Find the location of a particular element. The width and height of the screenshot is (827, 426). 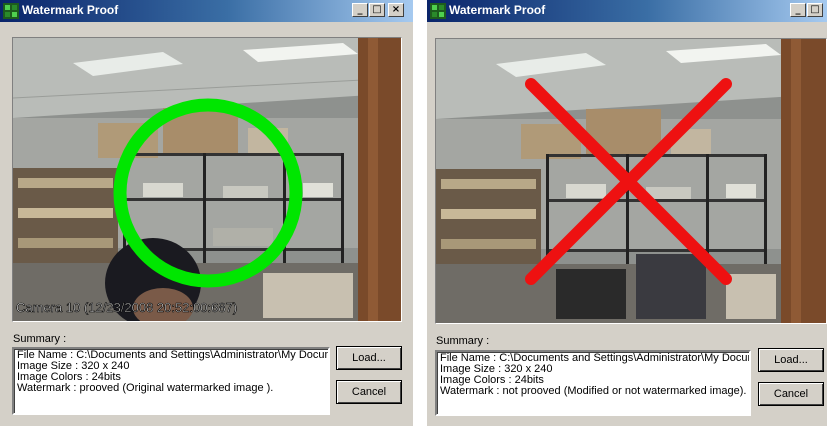

window-gap is located at coordinates (420, 213).